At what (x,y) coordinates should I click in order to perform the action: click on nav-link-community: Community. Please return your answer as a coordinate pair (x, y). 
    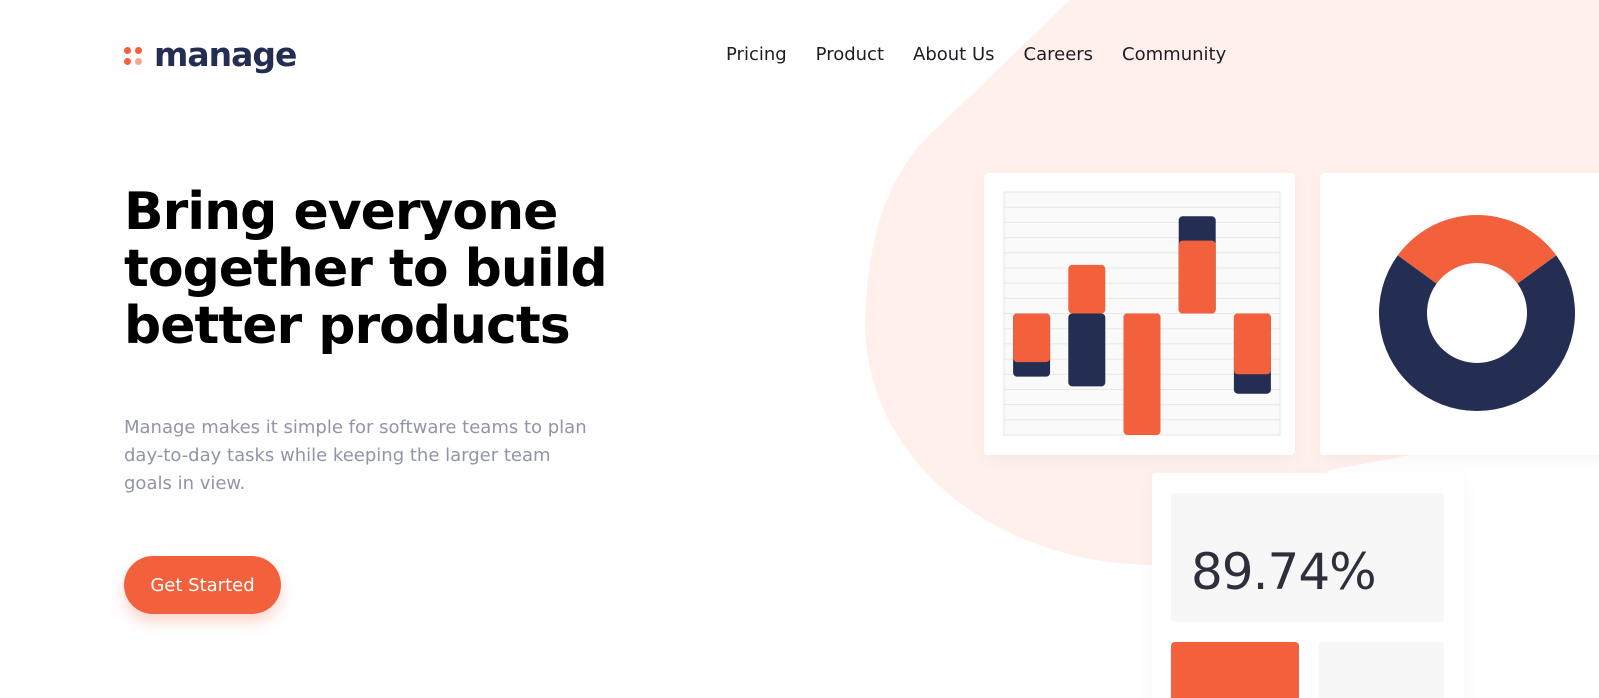
    Looking at the image, I should click on (1174, 55).